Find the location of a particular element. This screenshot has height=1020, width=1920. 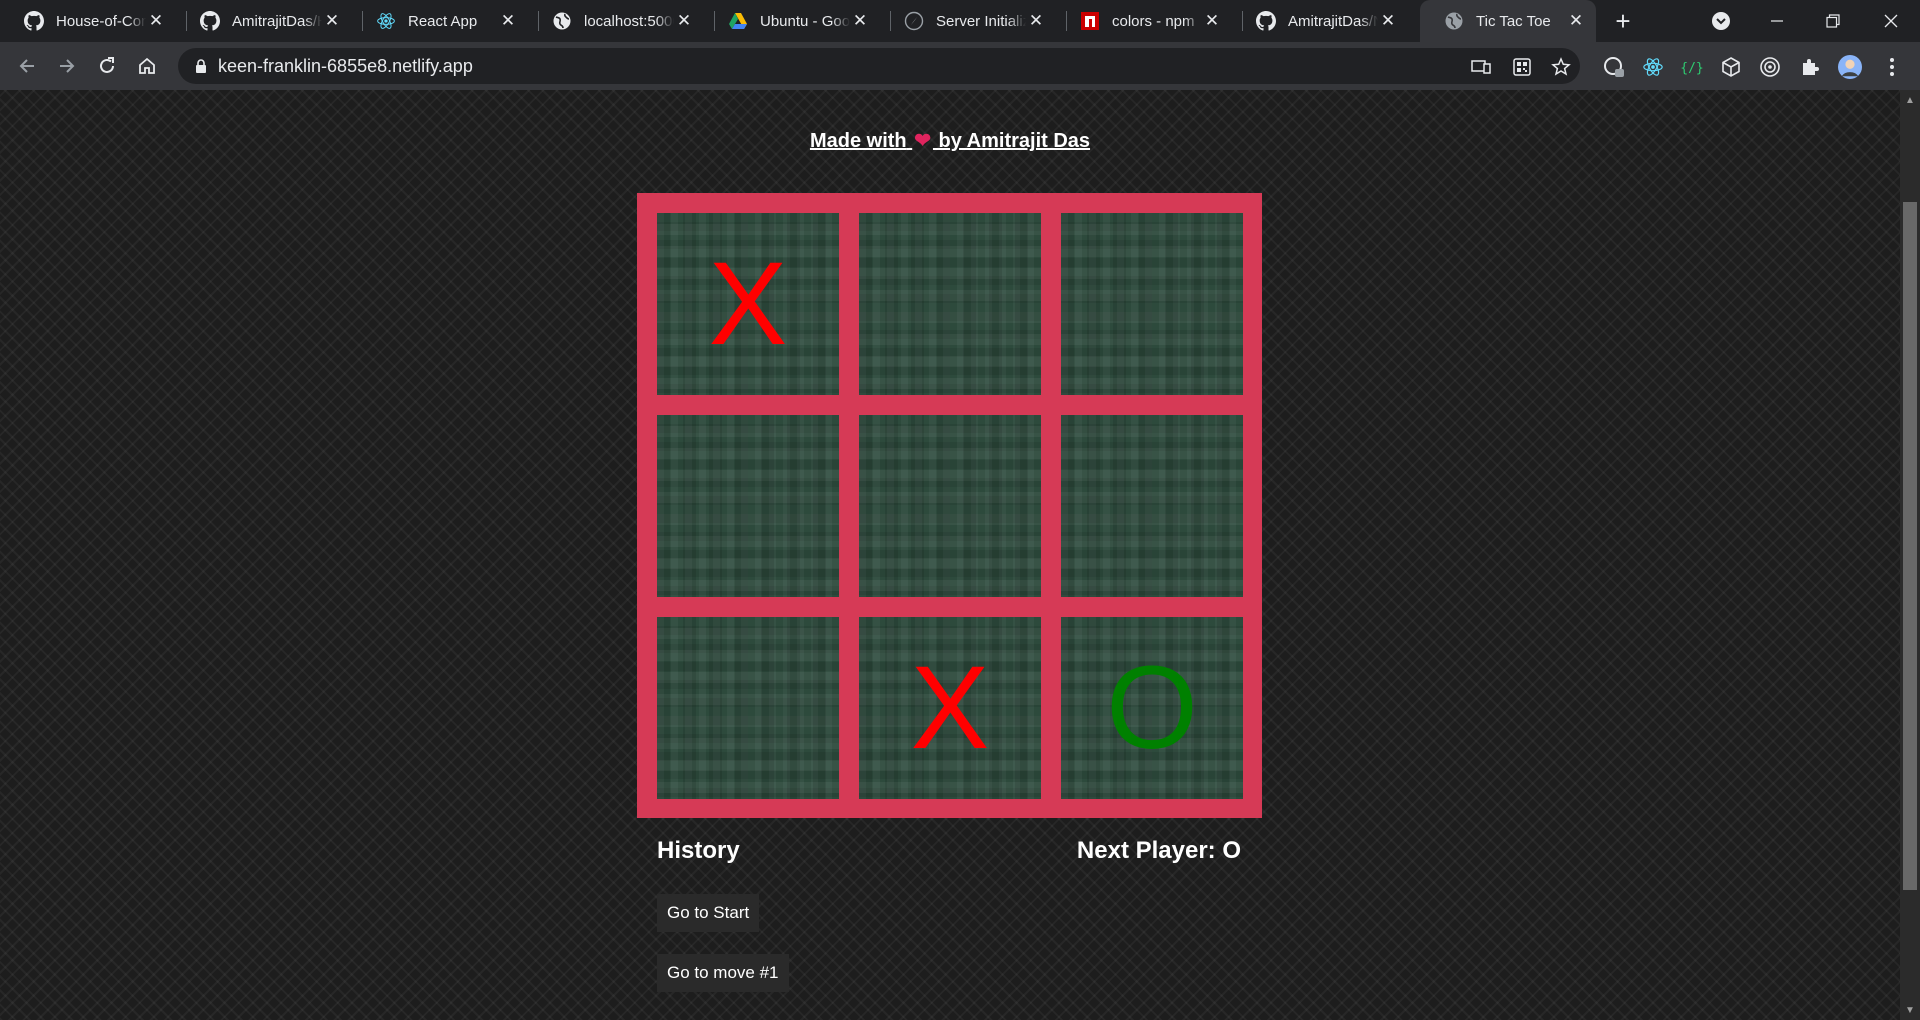

tab-tic-tac-toe: Tic Tac Toe ✕ is located at coordinates (1508, 21).